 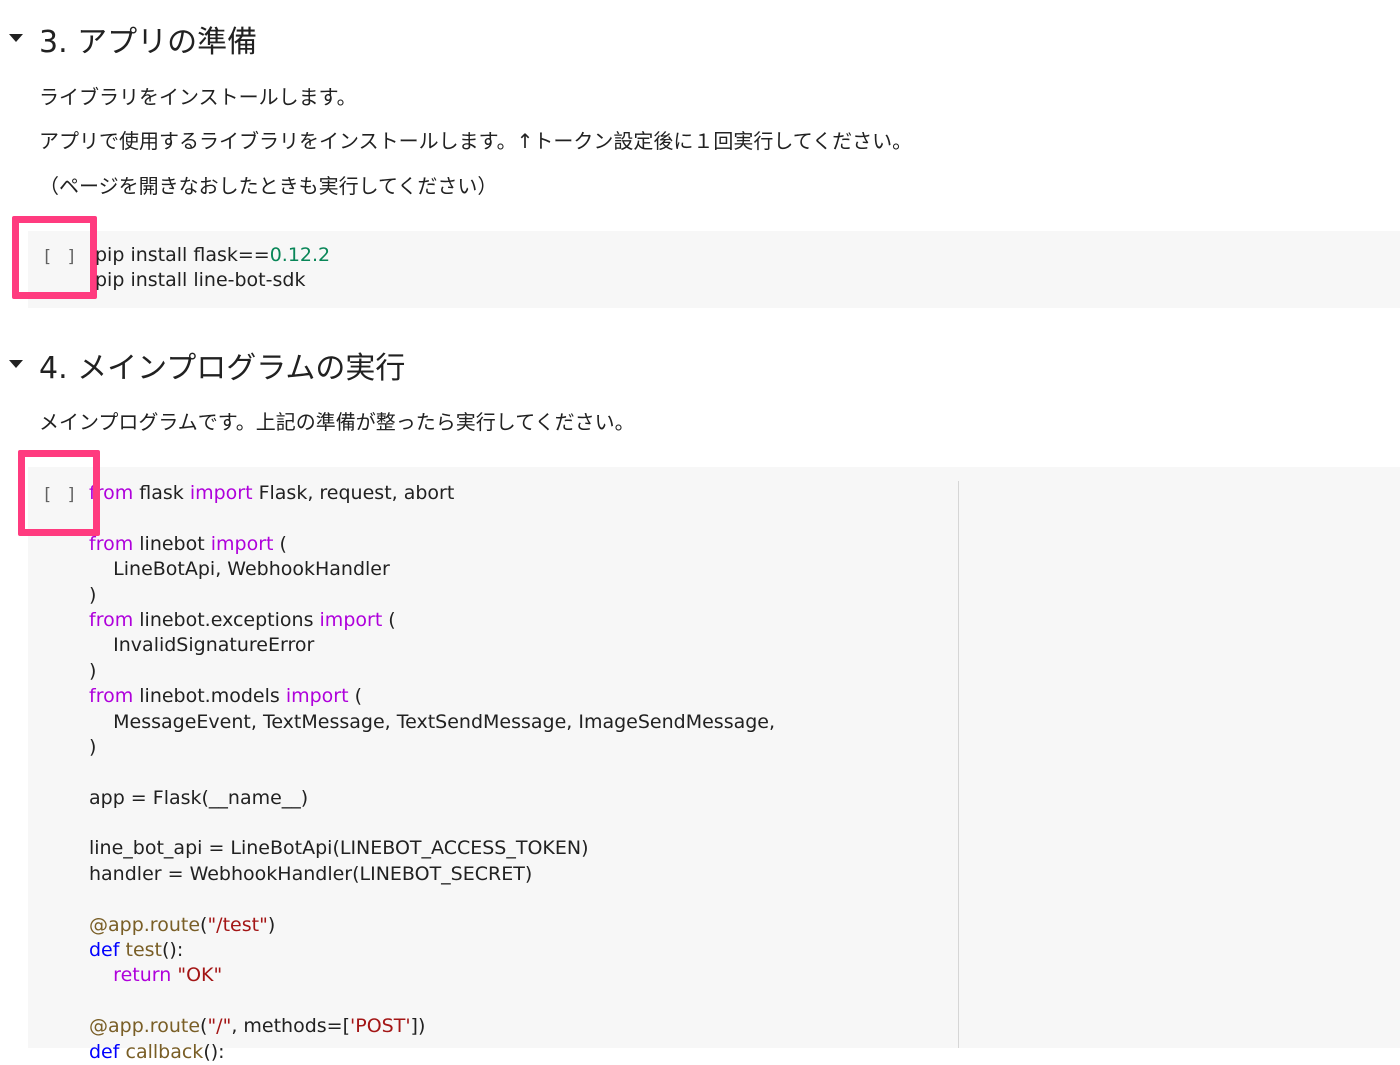 I want to click on code-line: from flask import Flask, request, abort, so click(x=432, y=493).